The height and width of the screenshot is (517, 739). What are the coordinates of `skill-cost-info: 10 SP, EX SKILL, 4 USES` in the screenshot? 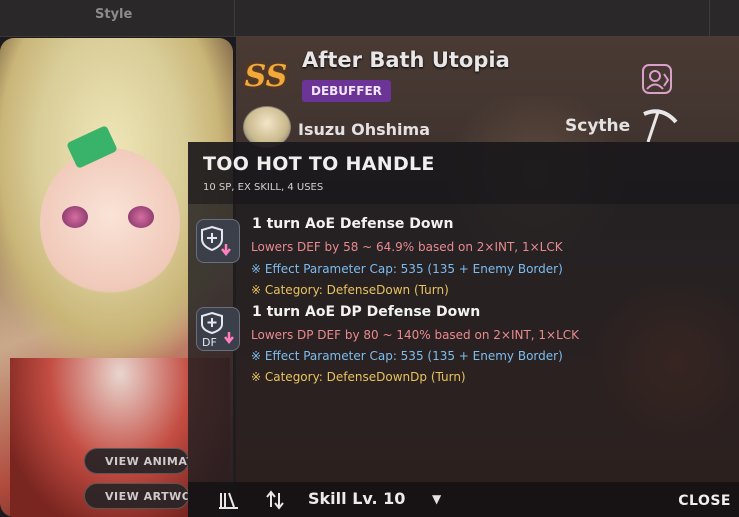 It's located at (263, 187).